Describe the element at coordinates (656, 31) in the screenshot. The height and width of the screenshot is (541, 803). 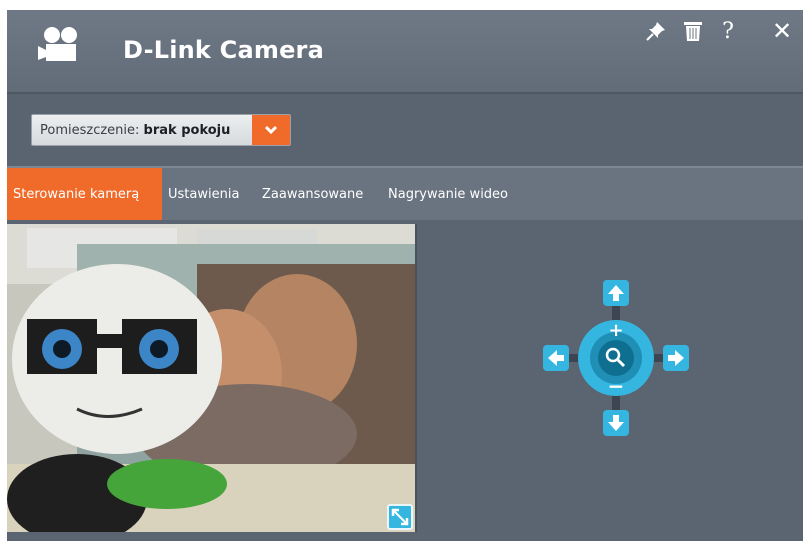
I see `pin-icon` at that location.